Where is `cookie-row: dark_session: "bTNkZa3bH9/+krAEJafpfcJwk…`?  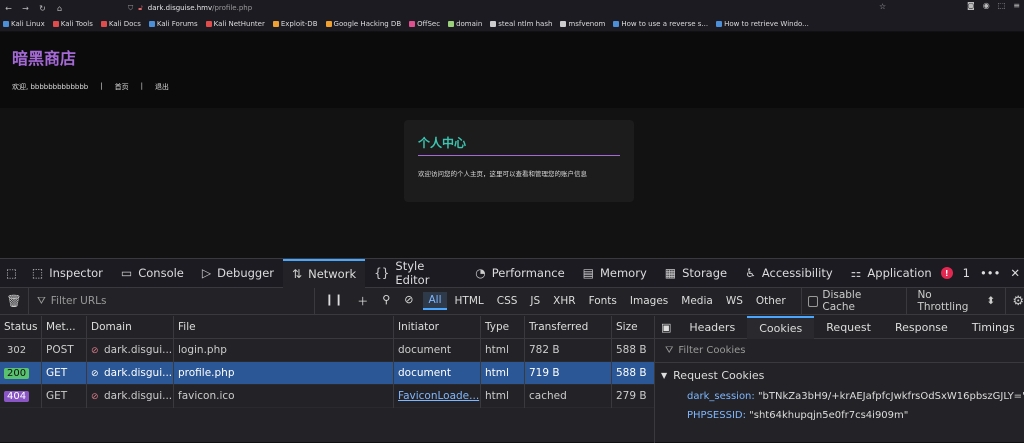
cookie-row: dark_session: "bTNkZa3bH9/+krAEJafpfcJwk… is located at coordinates (839, 396).